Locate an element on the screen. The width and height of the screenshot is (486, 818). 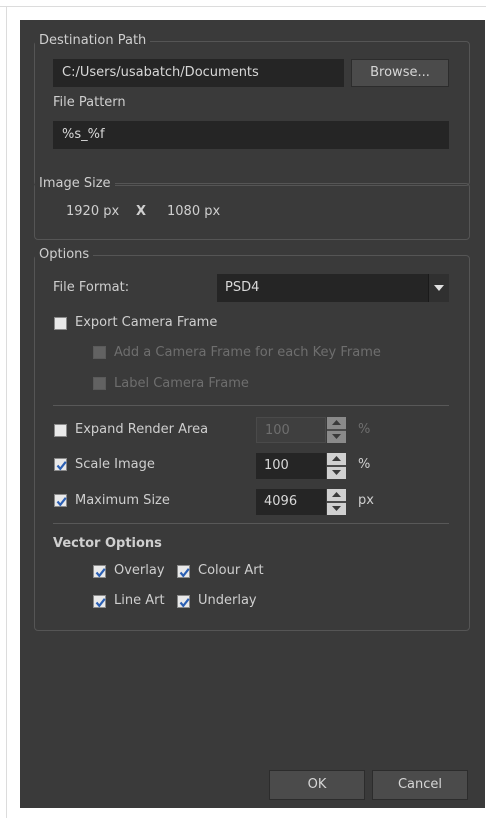
expand-render-area-spinbox: 100 is located at coordinates (301, 430).